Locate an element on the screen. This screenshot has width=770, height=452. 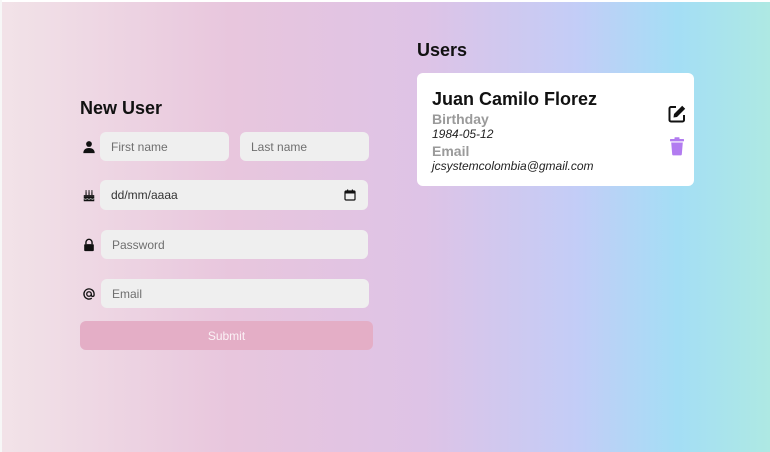
birthday-placeholder: dd/mm/aaaa is located at coordinates (144, 195).